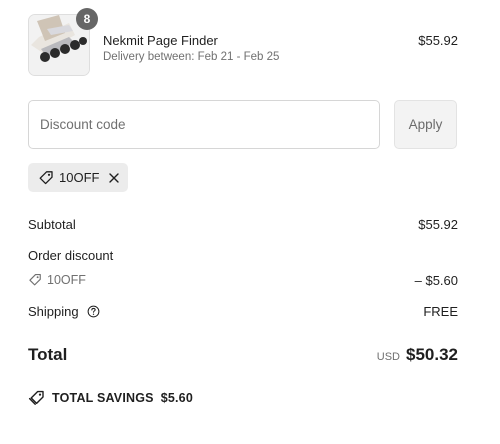 This screenshot has height=444, width=500. What do you see at coordinates (436, 280) in the screenshot?
I see `discount-amount: – $5.60` at bounding box center [436, 280].